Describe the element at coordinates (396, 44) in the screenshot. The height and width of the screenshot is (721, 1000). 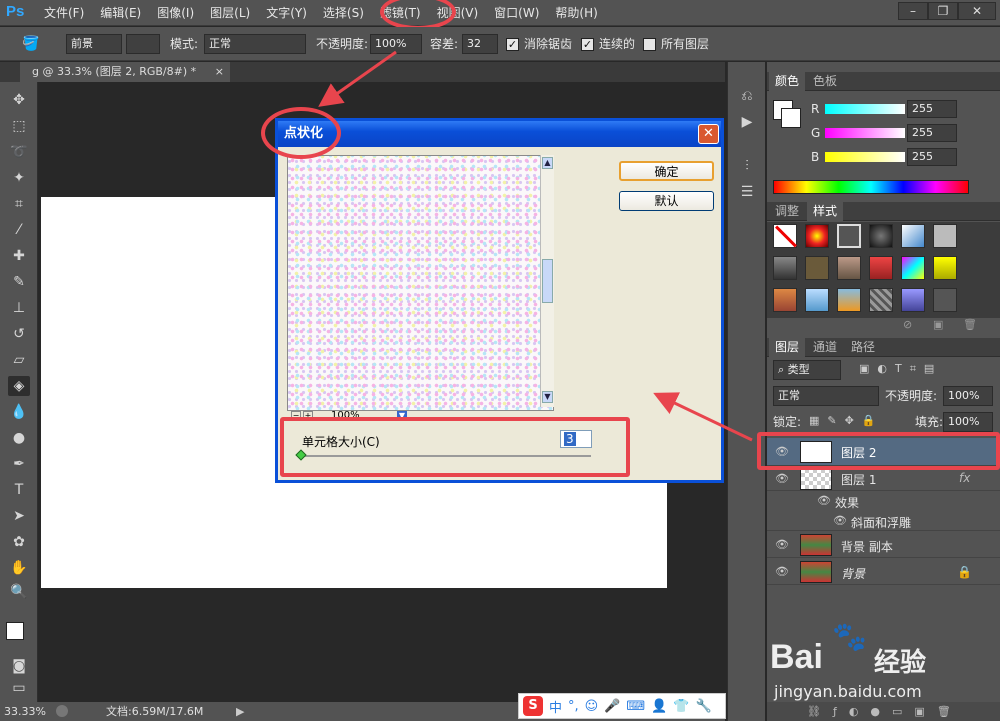
I see `opacity-input: 100%` at that location.